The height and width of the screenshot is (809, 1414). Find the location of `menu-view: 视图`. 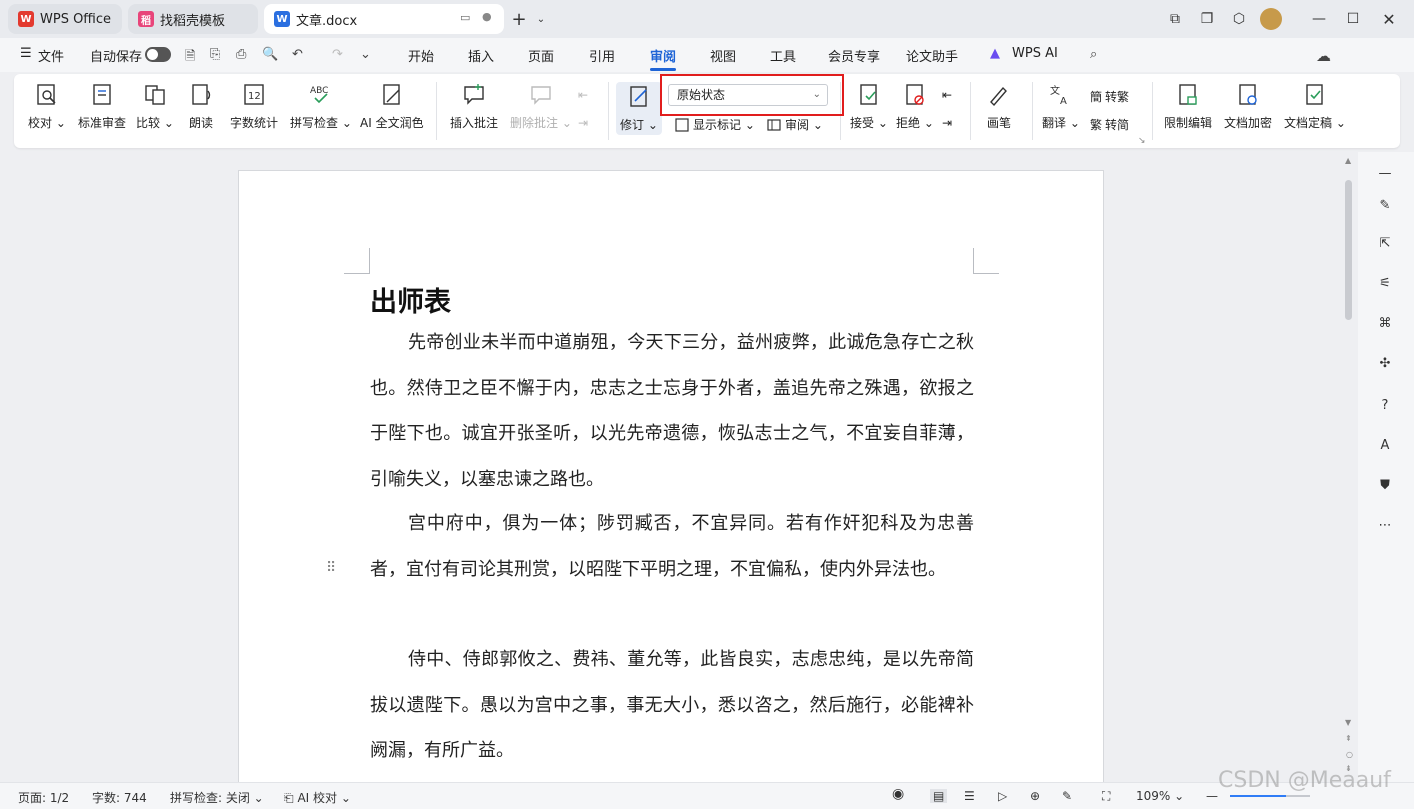

menu-view: 视图 is located at coordinates (723, 55).